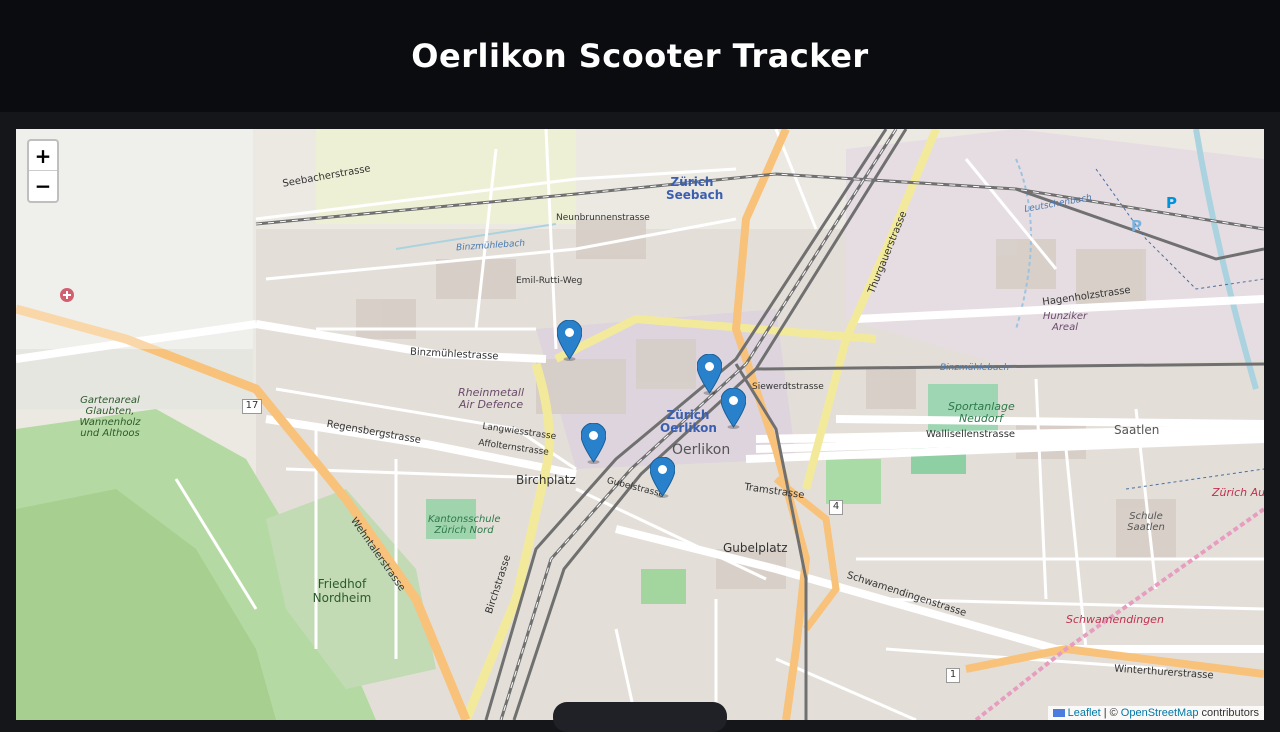  I want to click on place-label-oerlikon-station: Zürich Oerlikon, so click(688, 421).